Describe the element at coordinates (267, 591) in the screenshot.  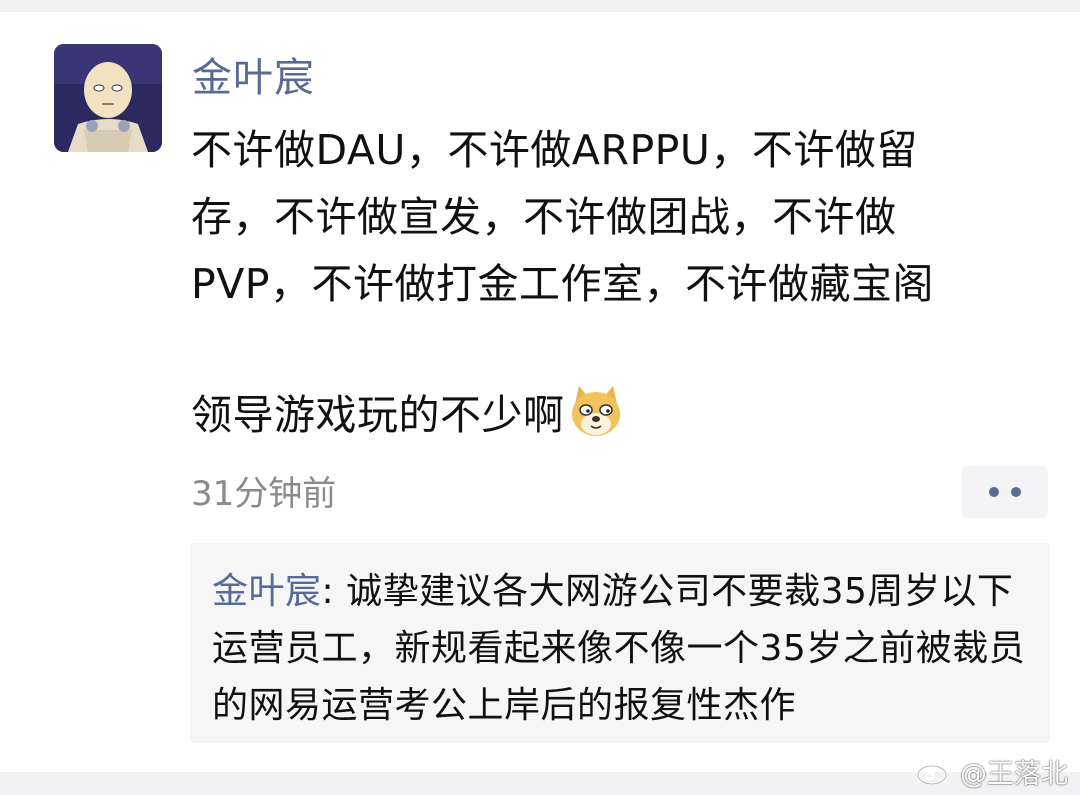
I see `comment-author: 金叶宸` at that location.